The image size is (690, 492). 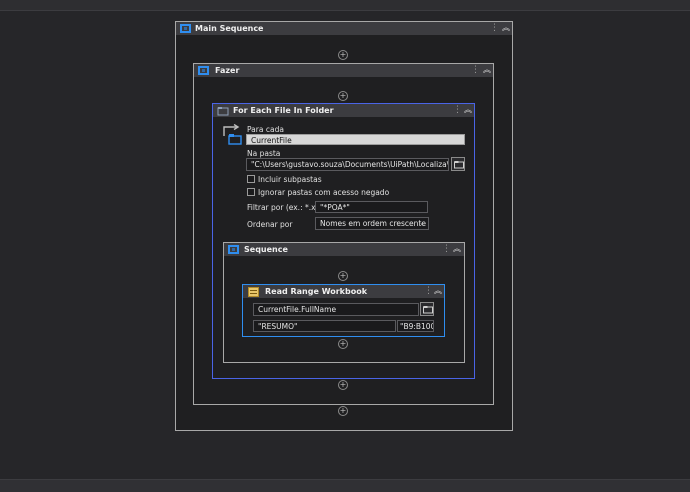 I want to click on sheet-name-field: "RESUMO", so click(x=324, y=326).